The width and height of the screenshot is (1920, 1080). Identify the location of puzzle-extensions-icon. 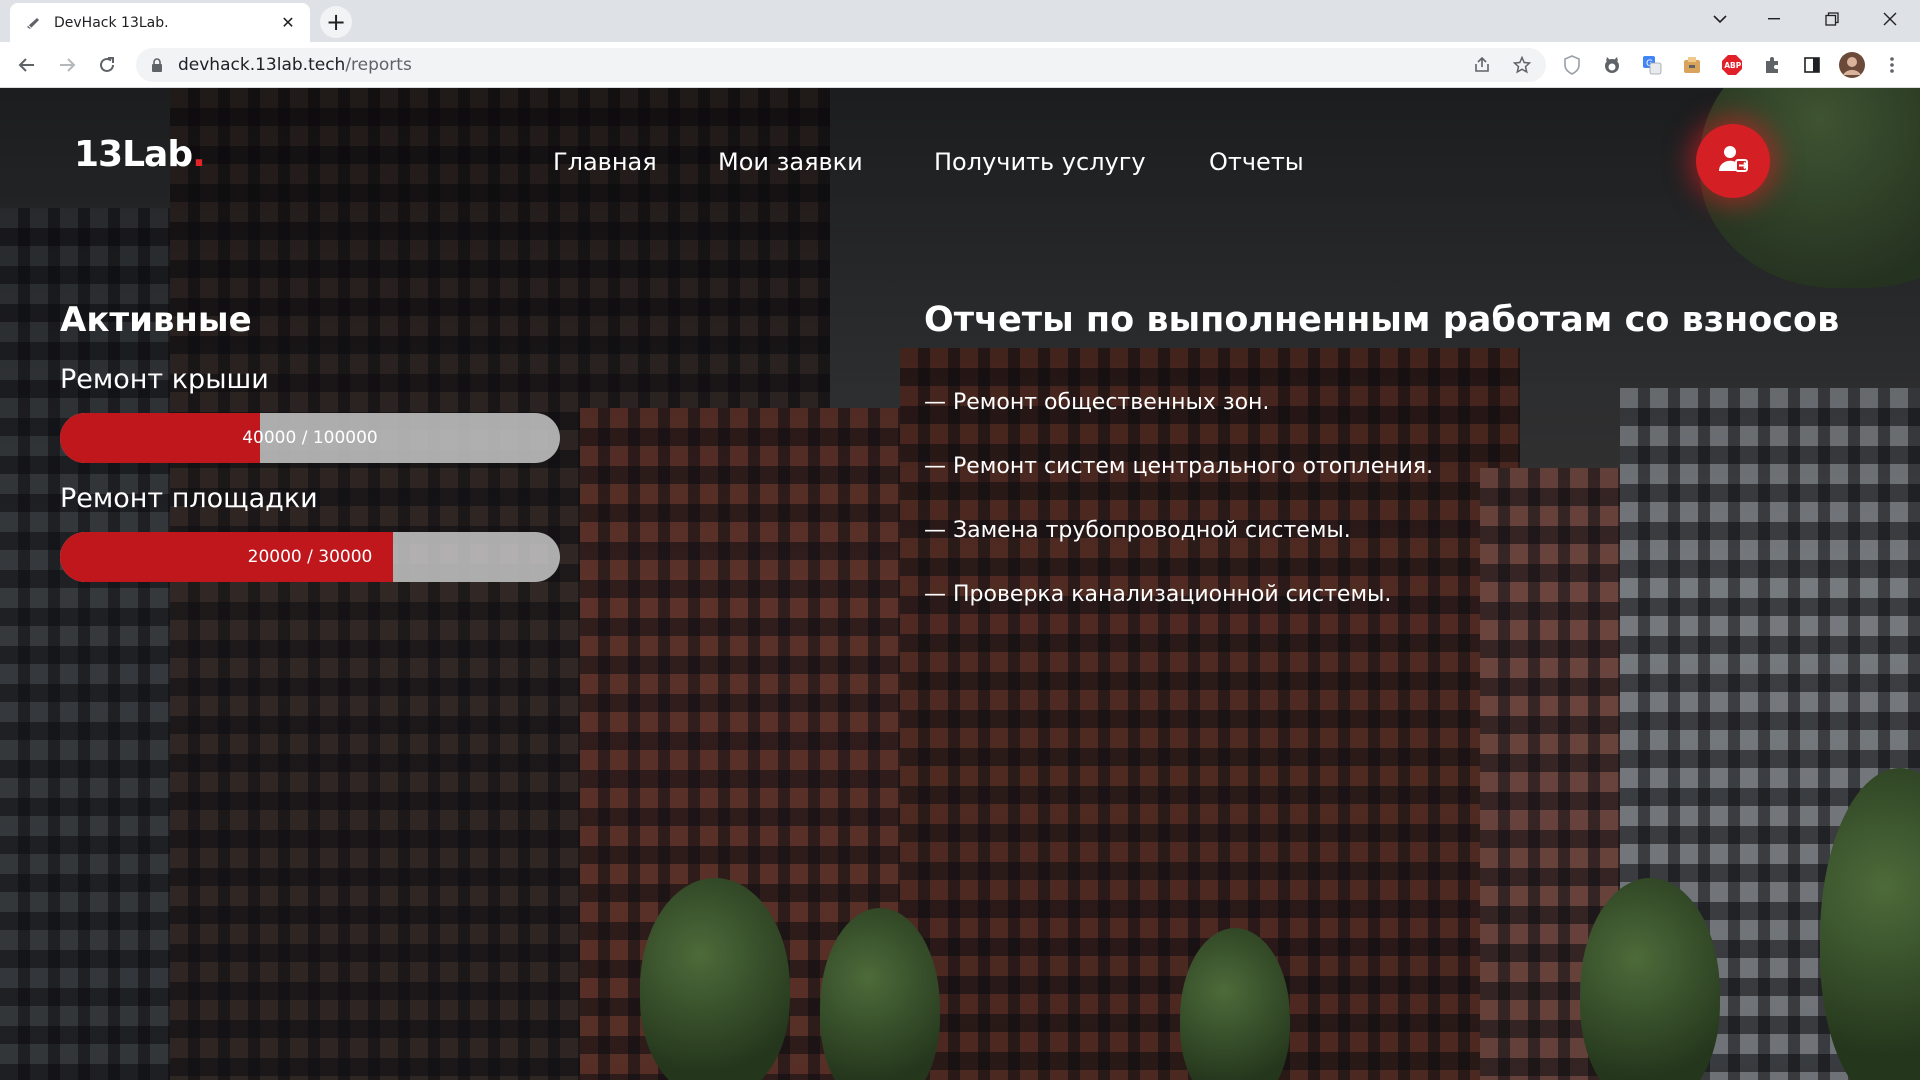
(1772, 65).